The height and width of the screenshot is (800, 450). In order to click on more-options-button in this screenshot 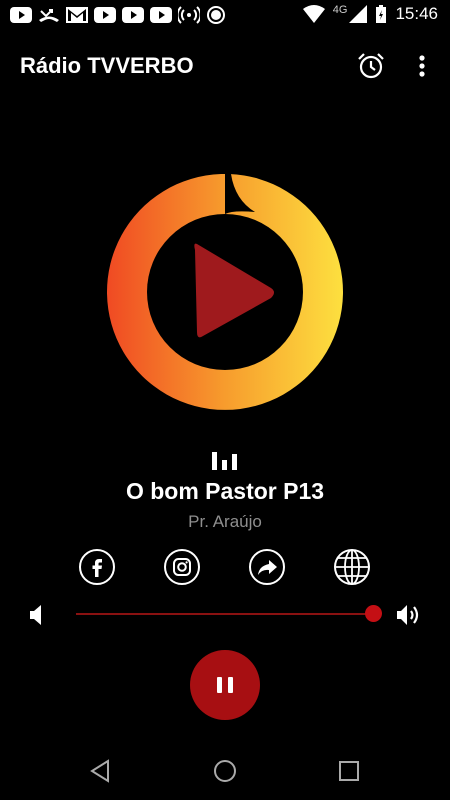, I will do `click(422, 66)`.